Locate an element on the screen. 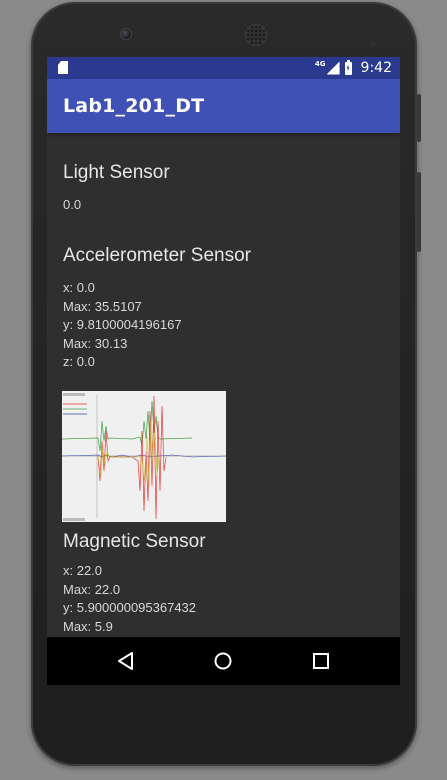 Image resolution: width=447 pixels, height=780 pixels. back-icon is located at coordinates (126, 661).